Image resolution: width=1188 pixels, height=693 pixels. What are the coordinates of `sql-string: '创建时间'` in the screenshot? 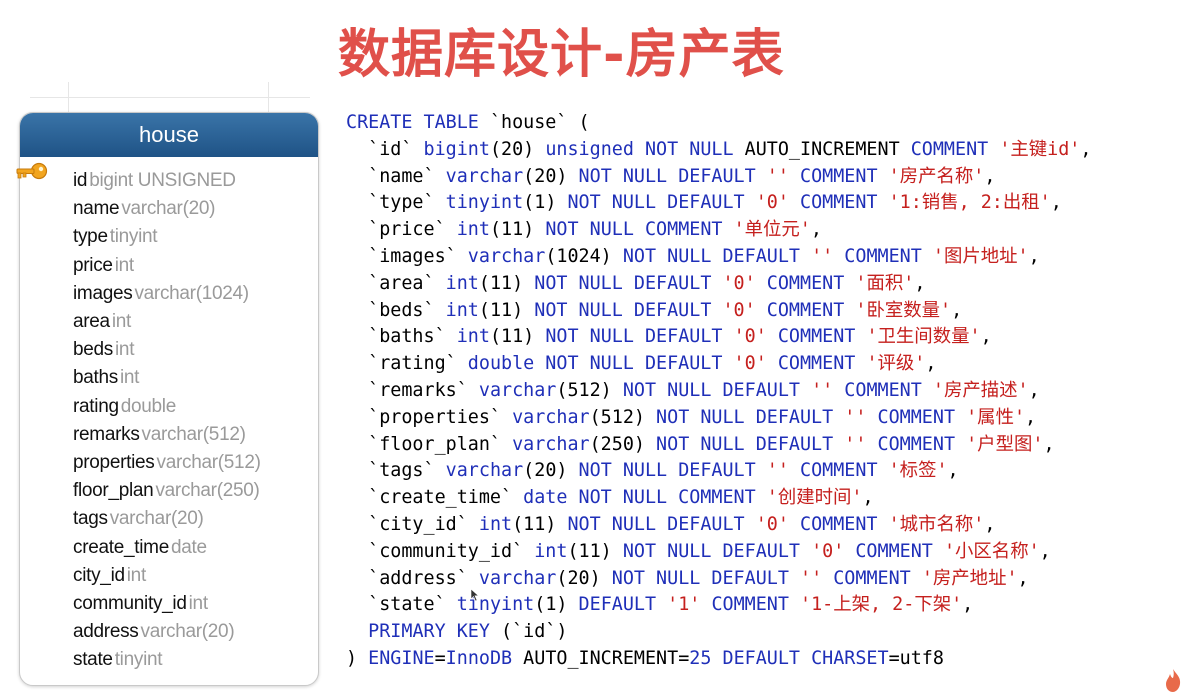 It's located at (814, 498).